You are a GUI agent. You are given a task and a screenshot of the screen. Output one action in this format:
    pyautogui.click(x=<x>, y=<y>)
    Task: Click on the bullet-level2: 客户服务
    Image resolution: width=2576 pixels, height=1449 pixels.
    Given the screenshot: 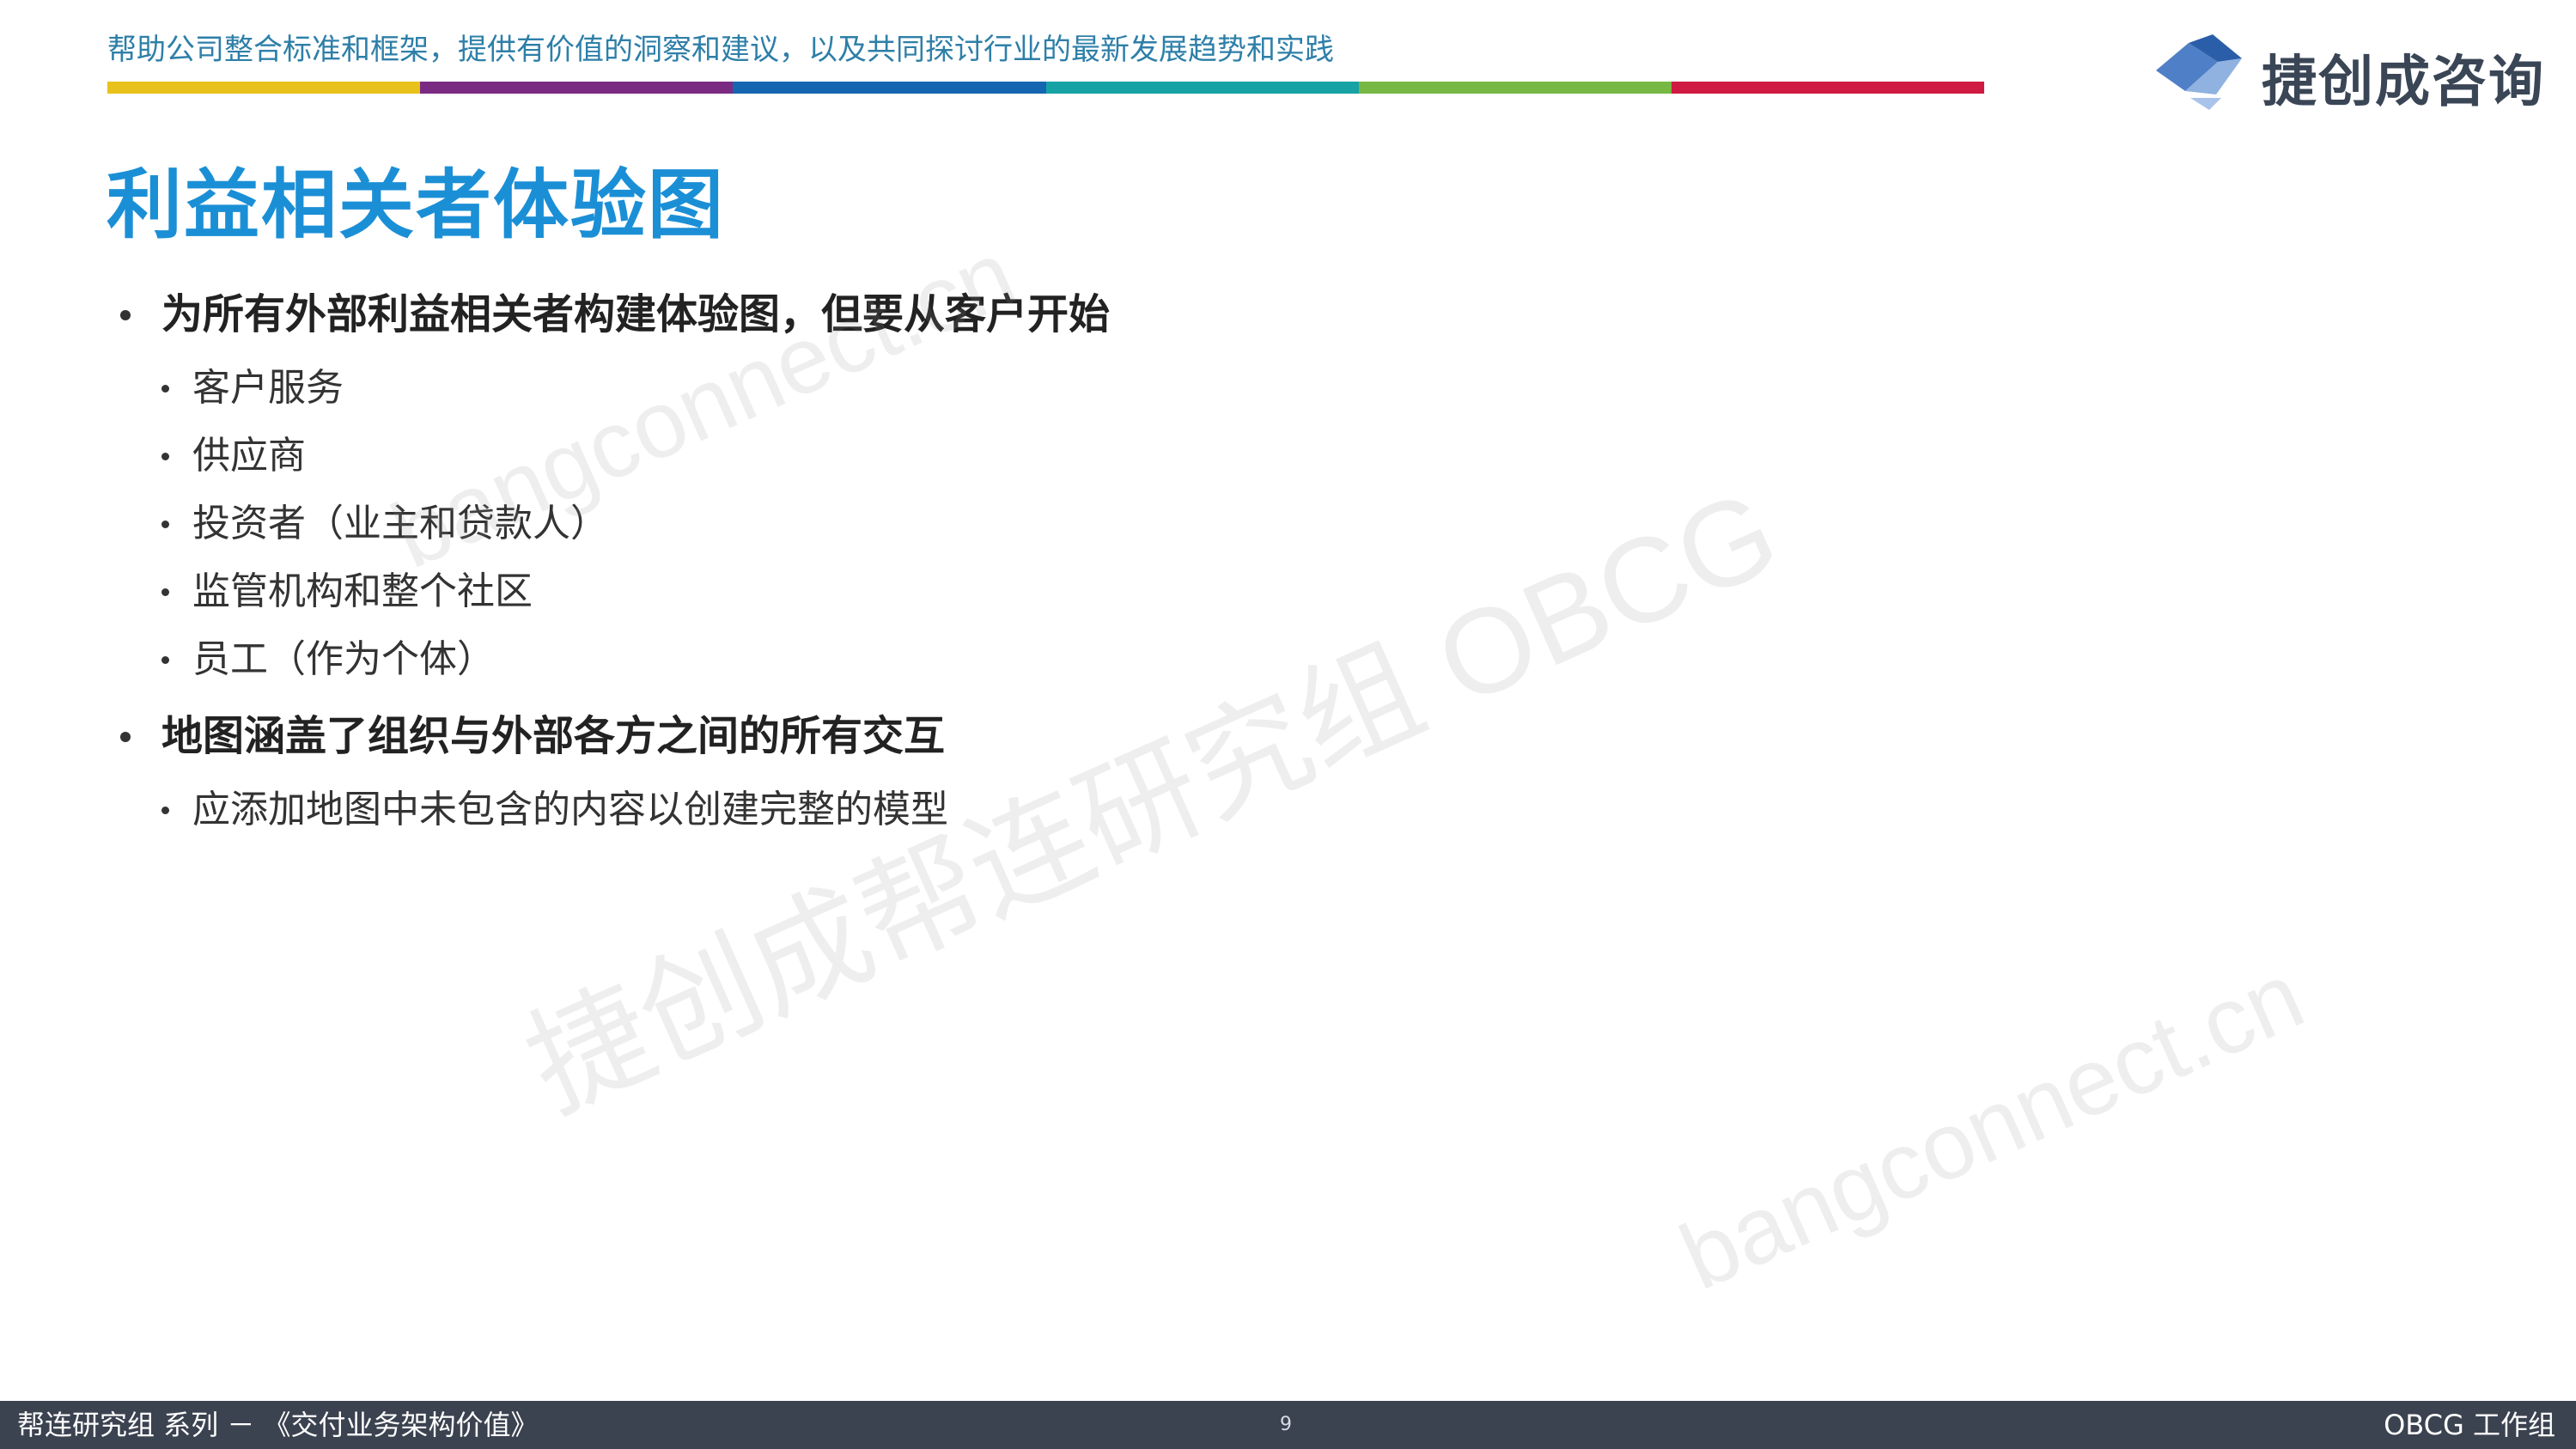 What is the action you would take?
    pyautogui.click(x=870, y=388)
    